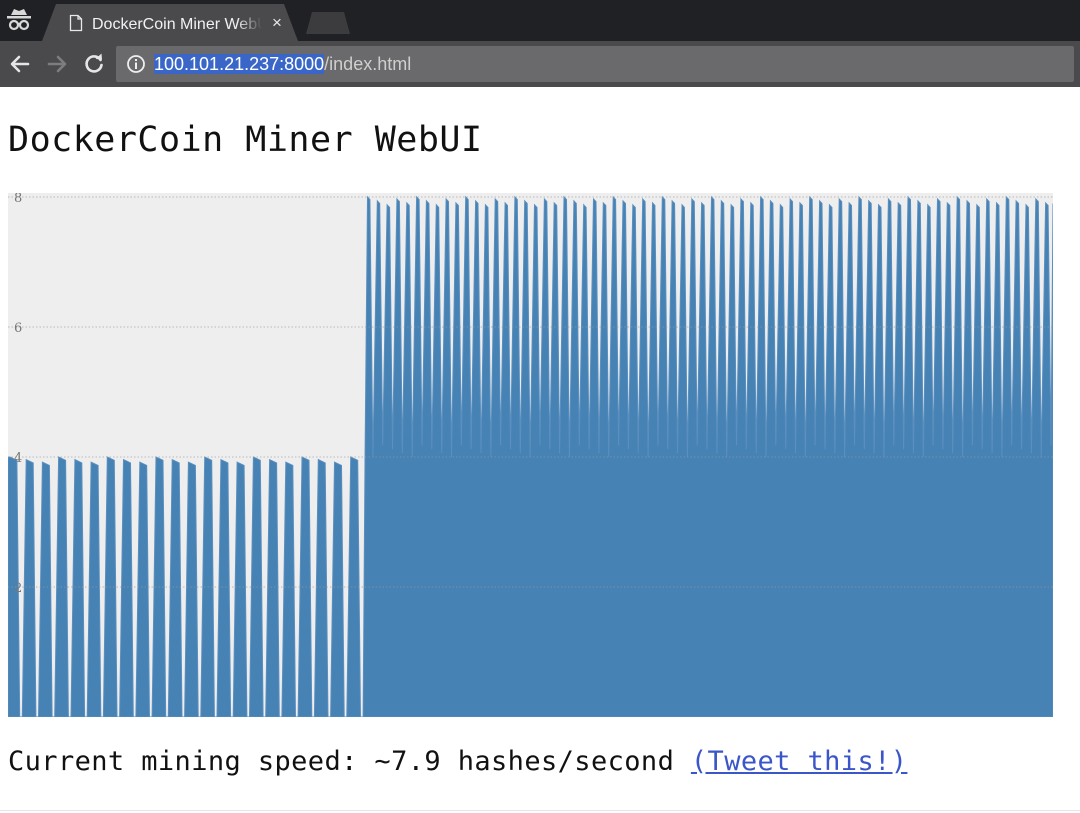  Describe the element at coordinates (20, 64) in the screenshot. I see `back-arrow-icon` at that location.